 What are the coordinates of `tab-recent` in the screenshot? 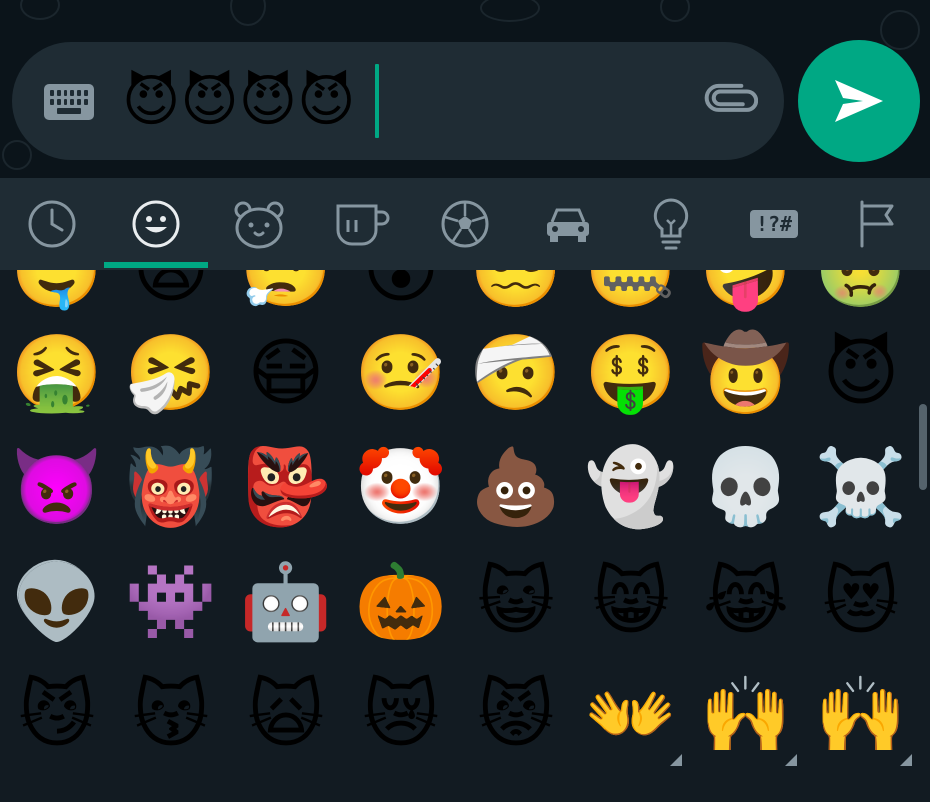 It's located at (52, 224).